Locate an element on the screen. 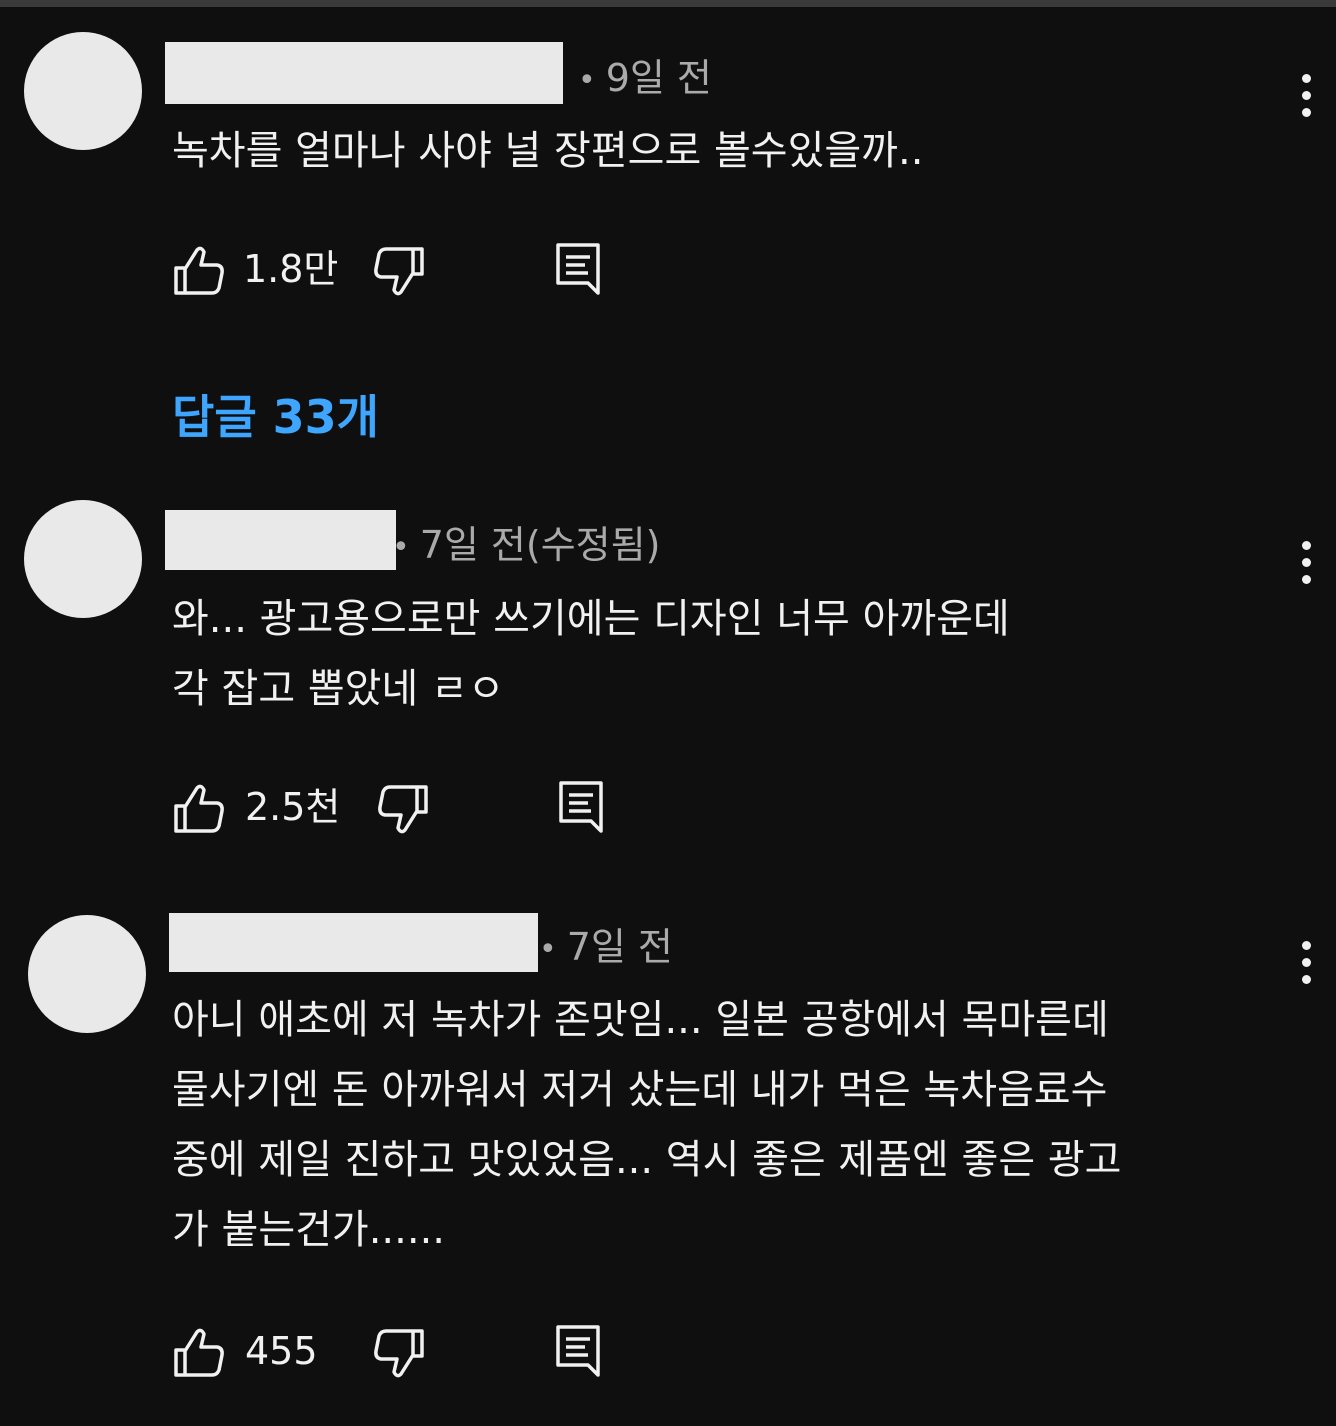 The image size is (1336, 1426). comment-timestamp: • 7일 전 is located at coordinates (606, 947).